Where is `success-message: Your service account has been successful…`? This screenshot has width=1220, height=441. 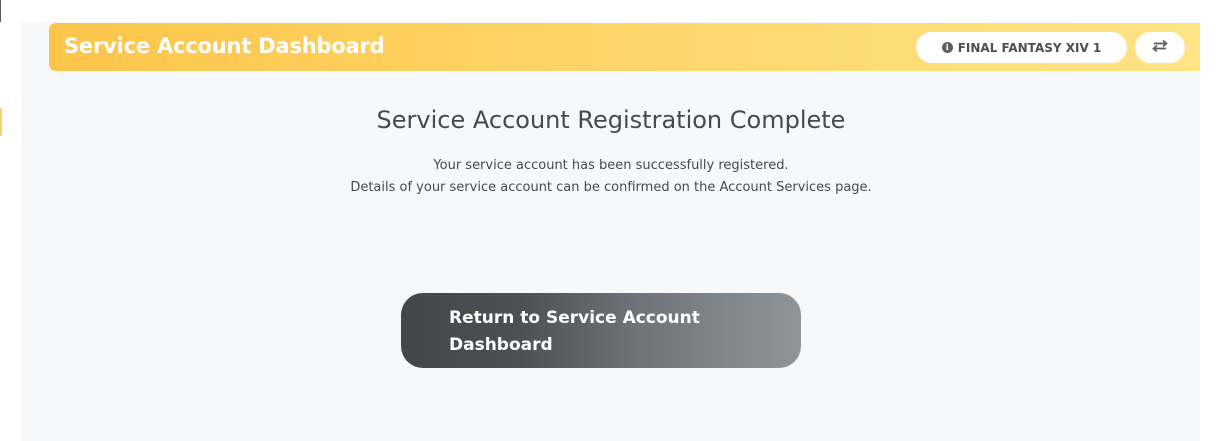
success-message: Your service account has been successful… is located at coordinates (611, 165).